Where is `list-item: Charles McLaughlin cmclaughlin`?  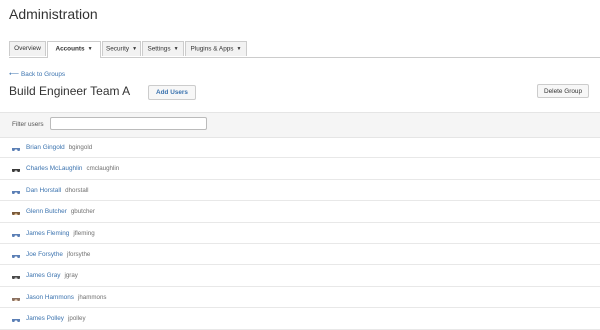 list-item: Charles McLaughlin cmclaughlin is located at coordinates (300, 169).